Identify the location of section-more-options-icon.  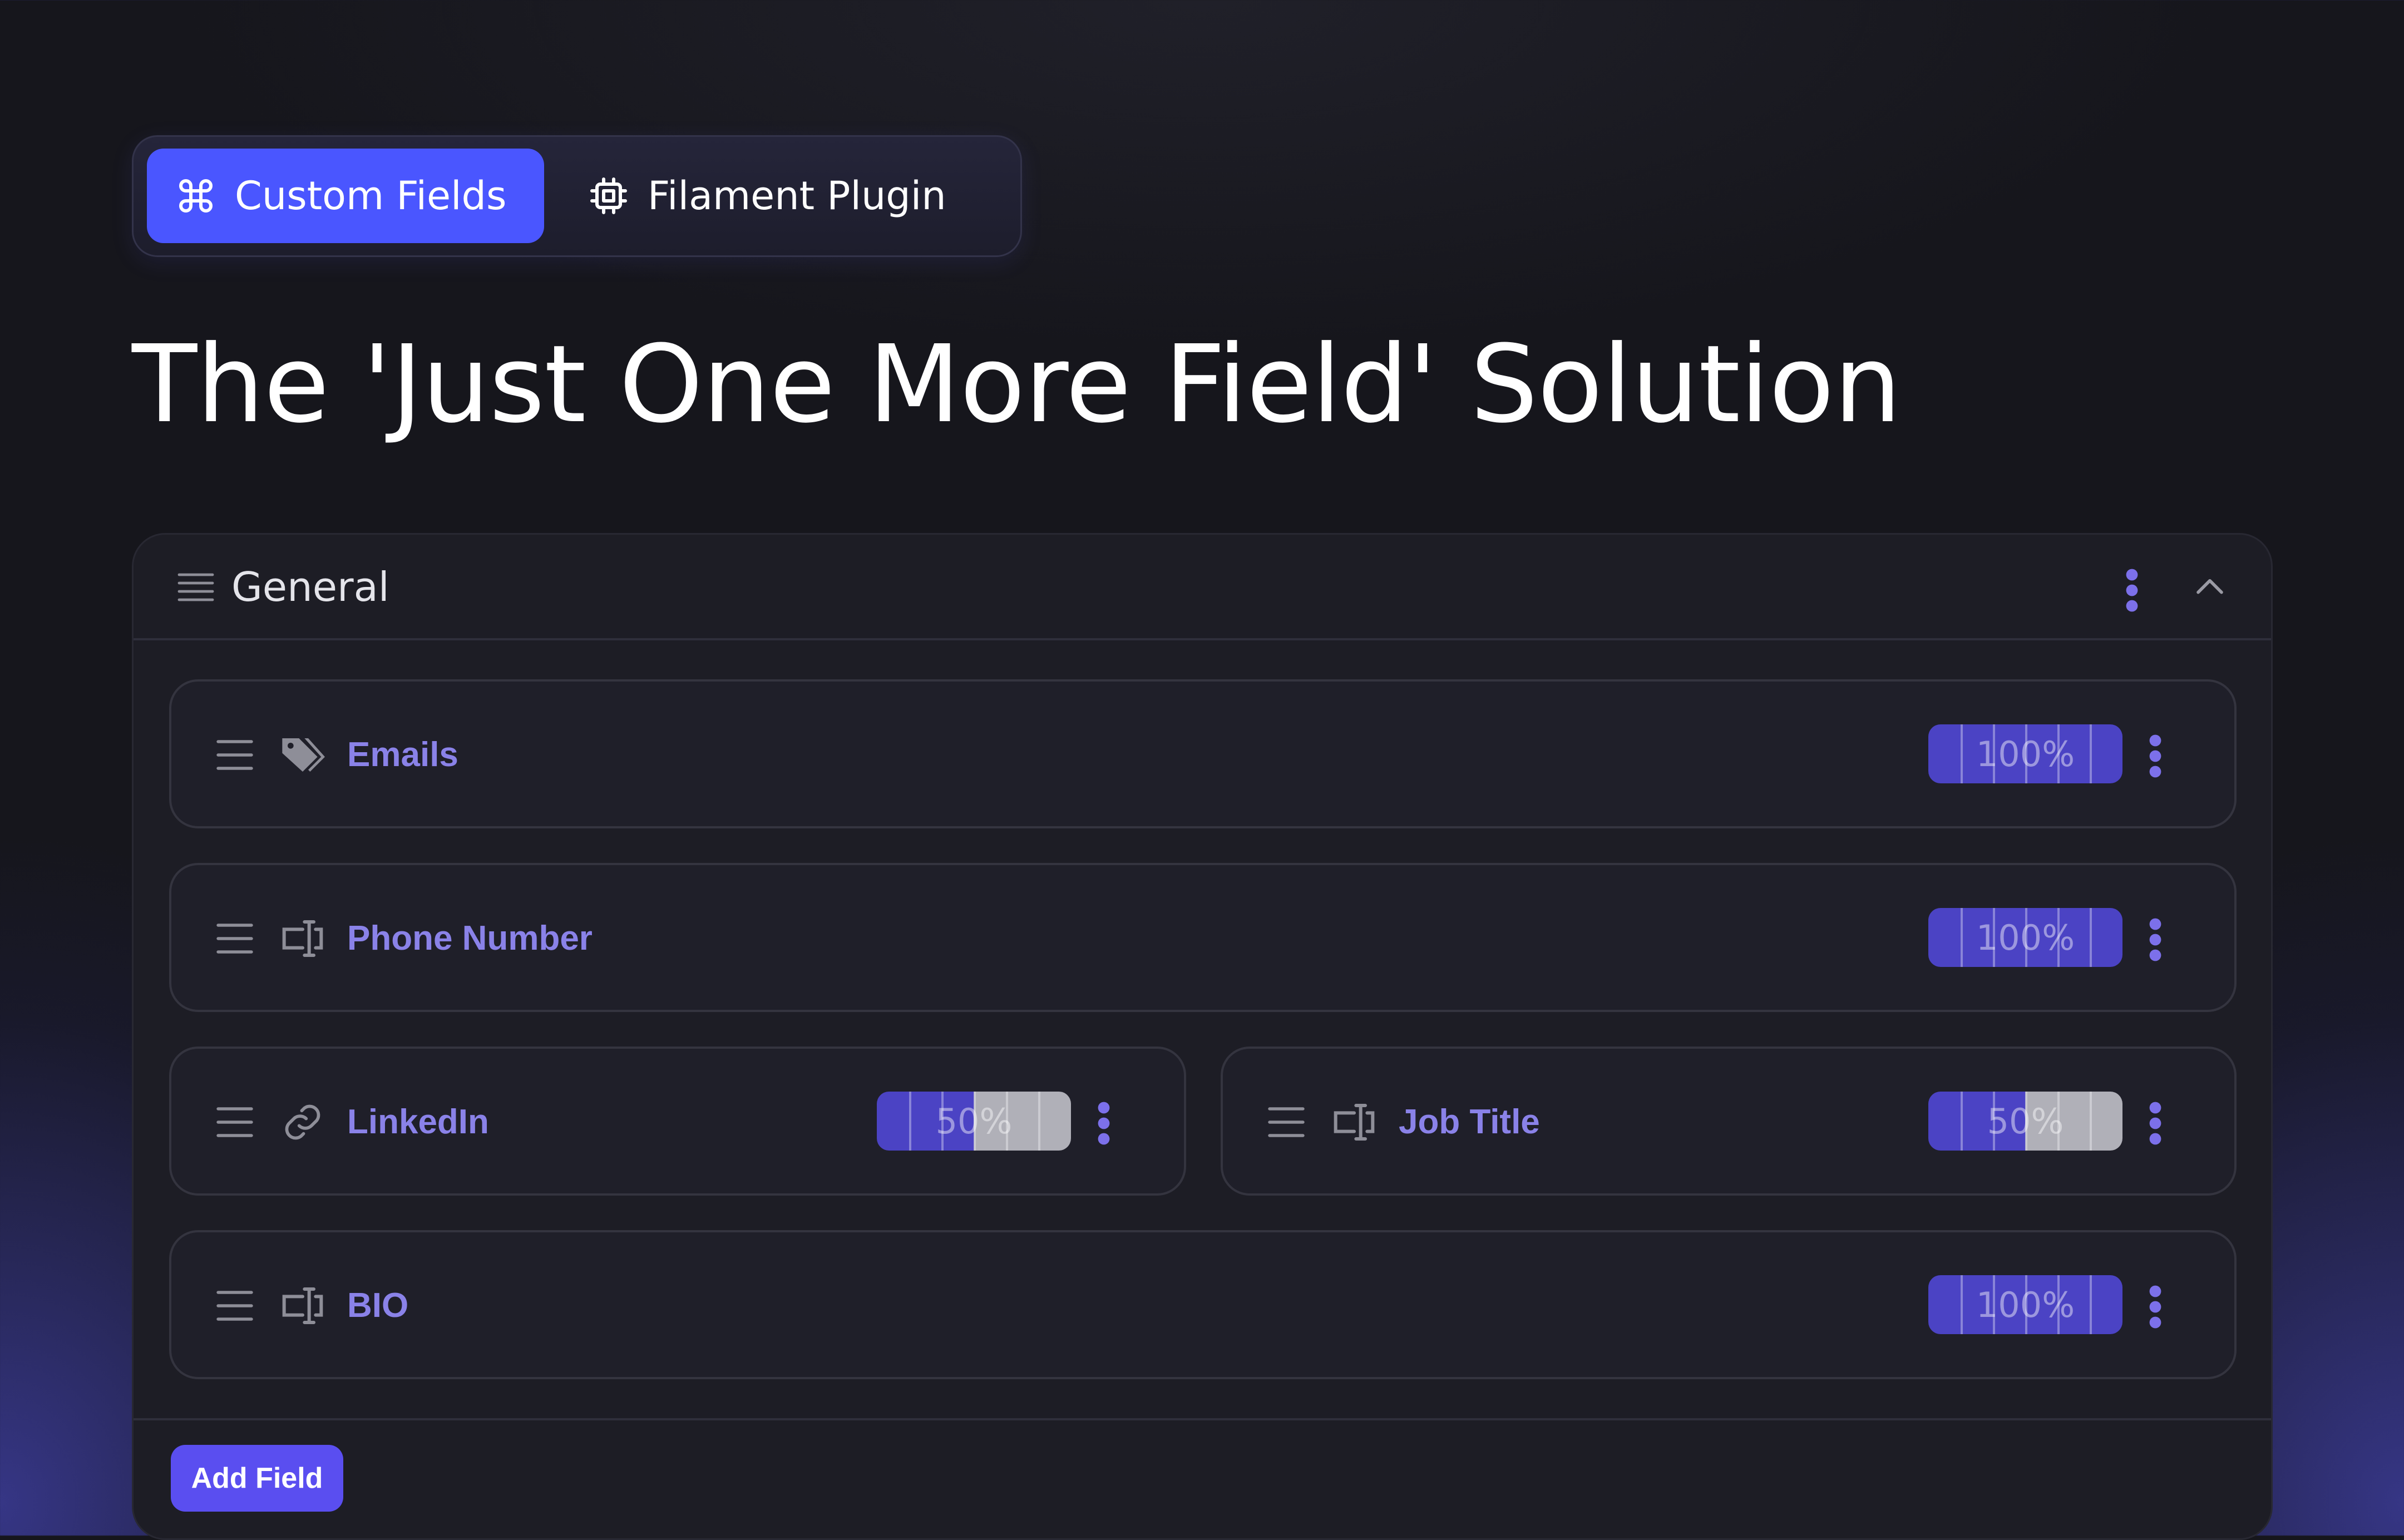
(2132, 590).